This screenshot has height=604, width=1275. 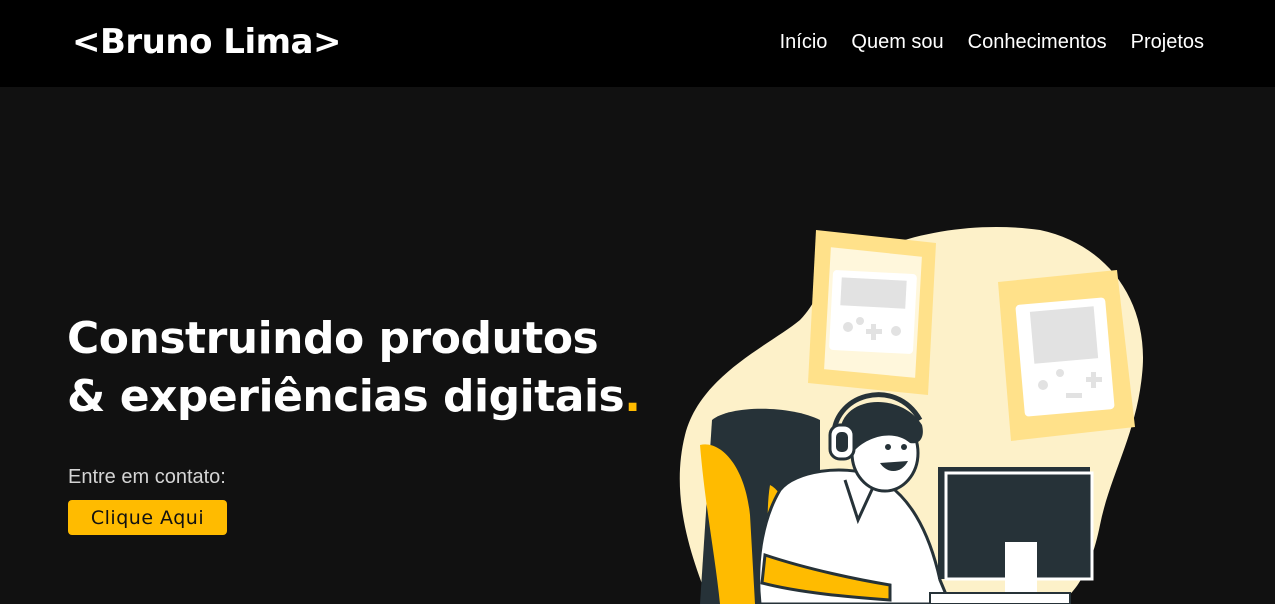 What do you see at coordinates (897, 42) in the screenshot?
I see `nav-link-quem-sou: Quem sou` at bounding box center [897, 42].